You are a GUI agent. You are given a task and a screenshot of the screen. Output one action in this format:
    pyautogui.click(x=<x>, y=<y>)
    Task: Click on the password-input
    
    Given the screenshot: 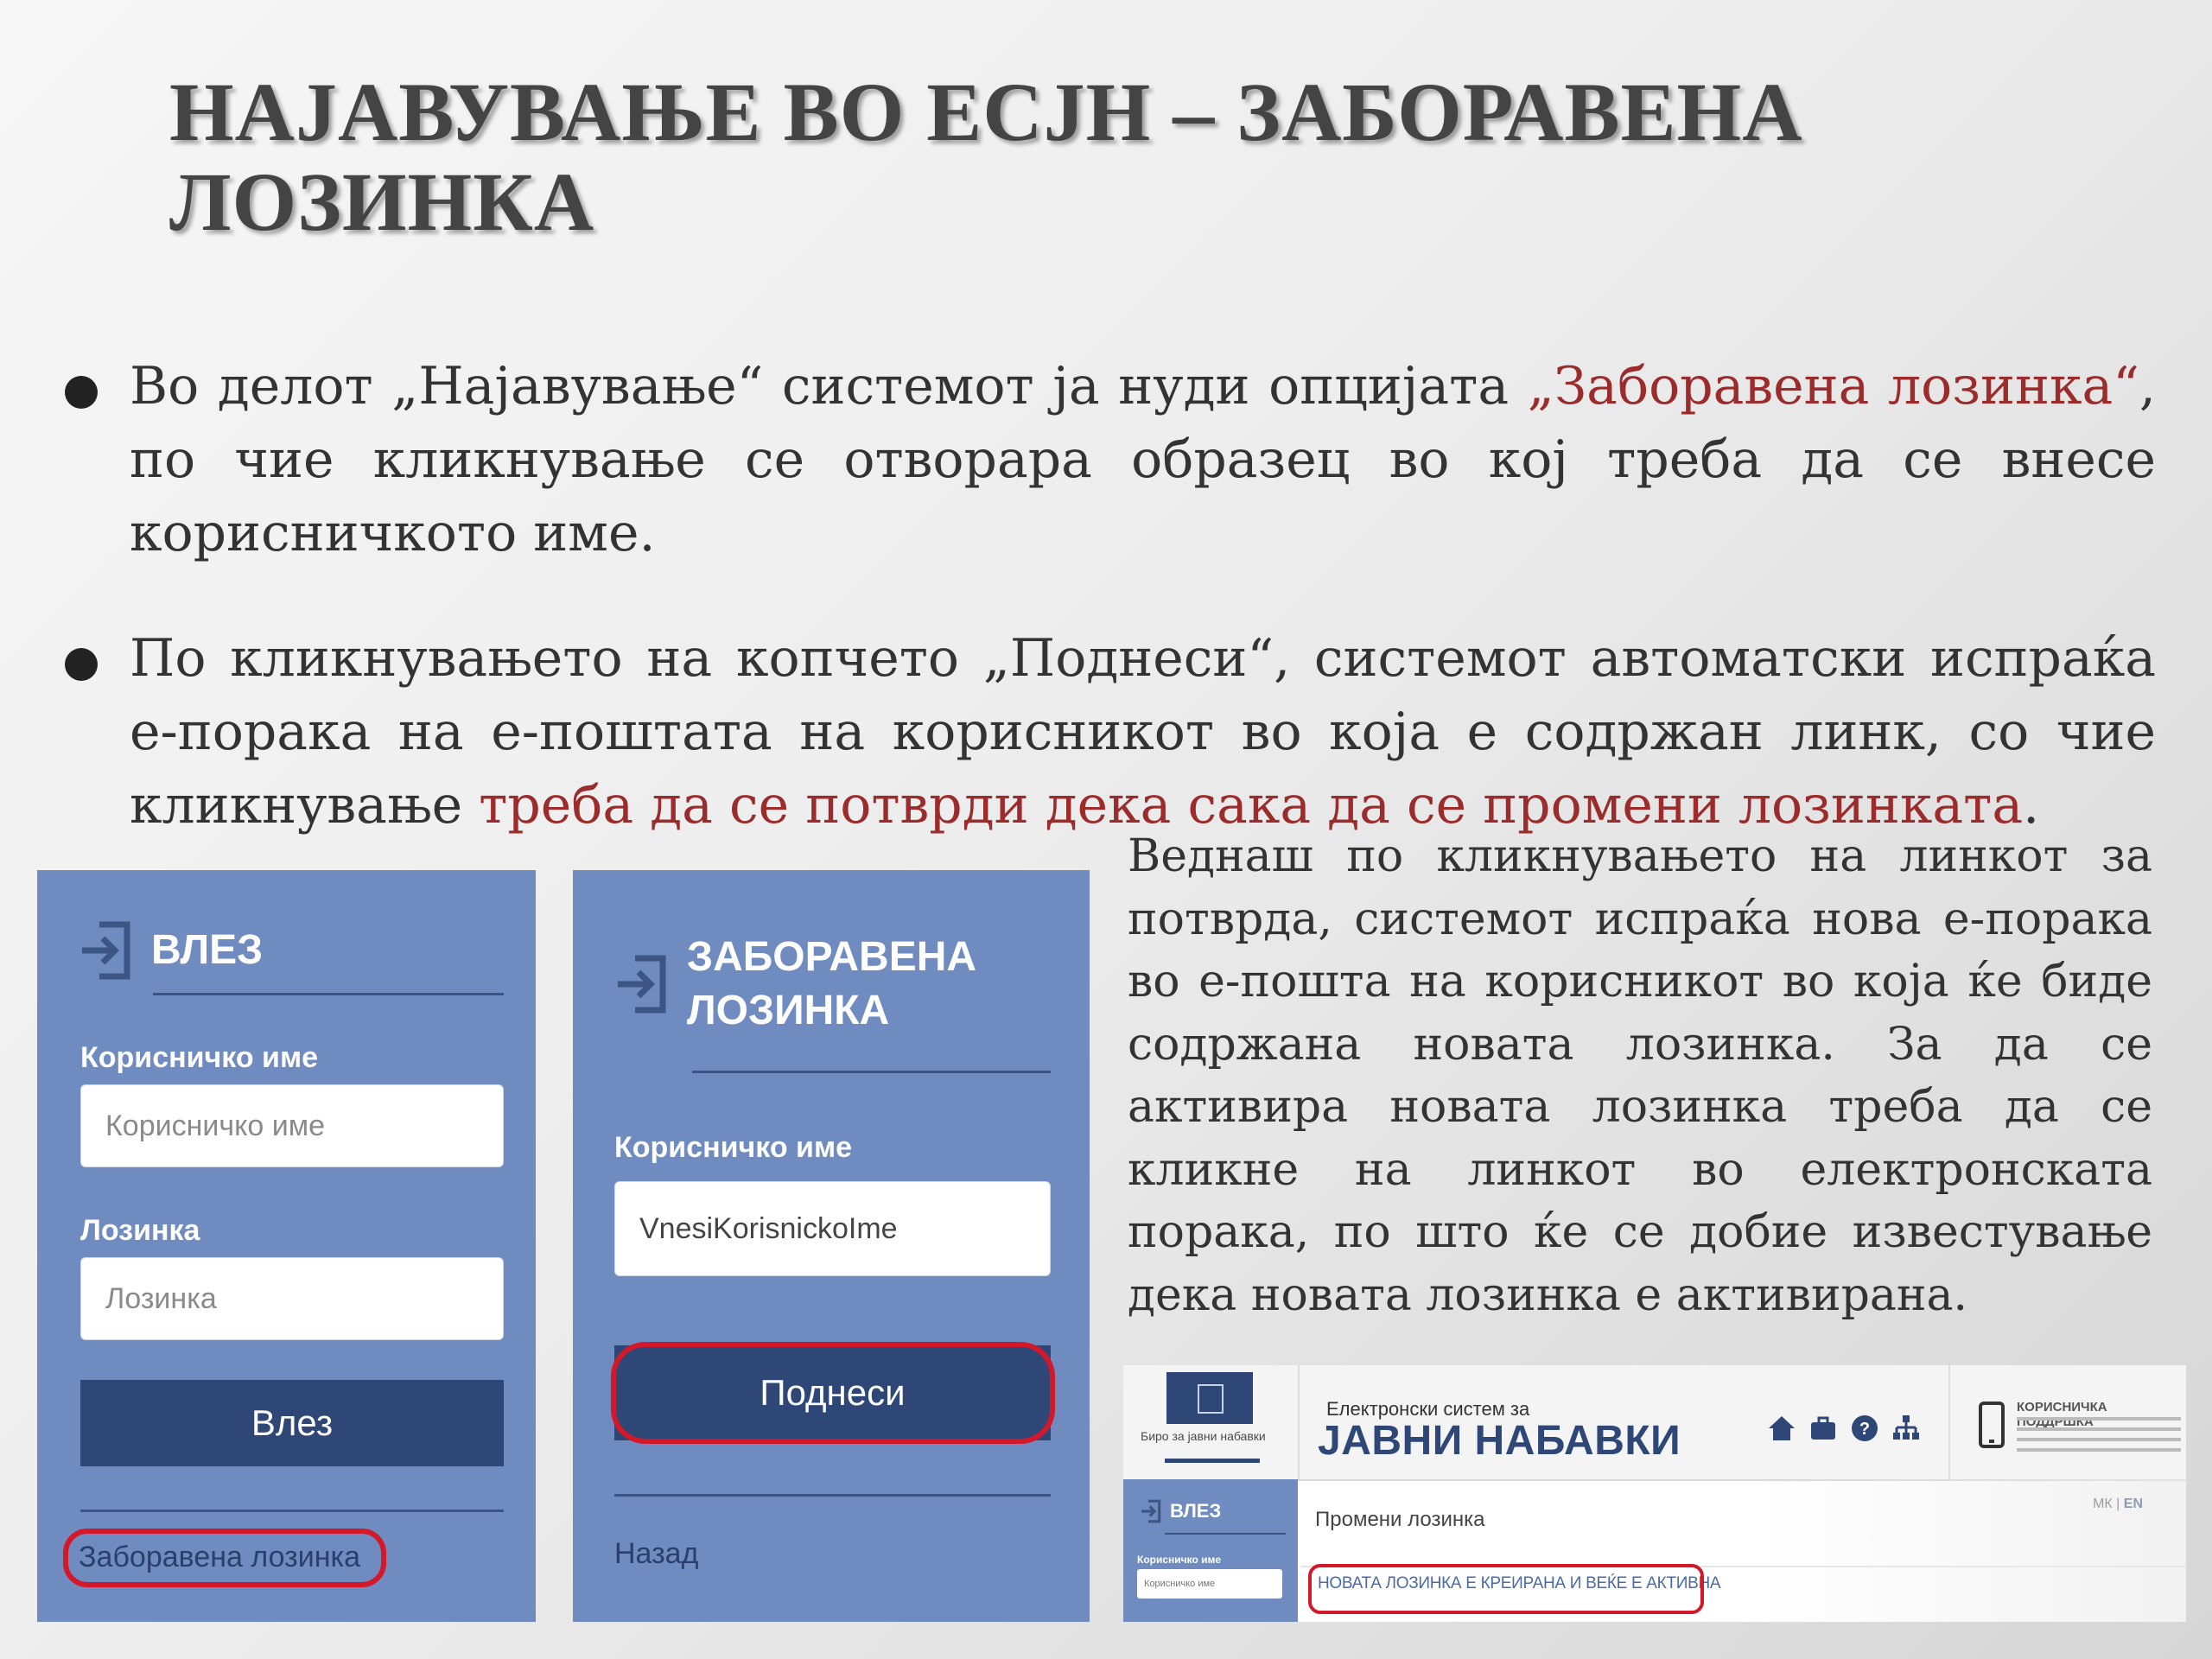 What is the action you would take?
    pyautogui.click(x=292, y=1298)
    